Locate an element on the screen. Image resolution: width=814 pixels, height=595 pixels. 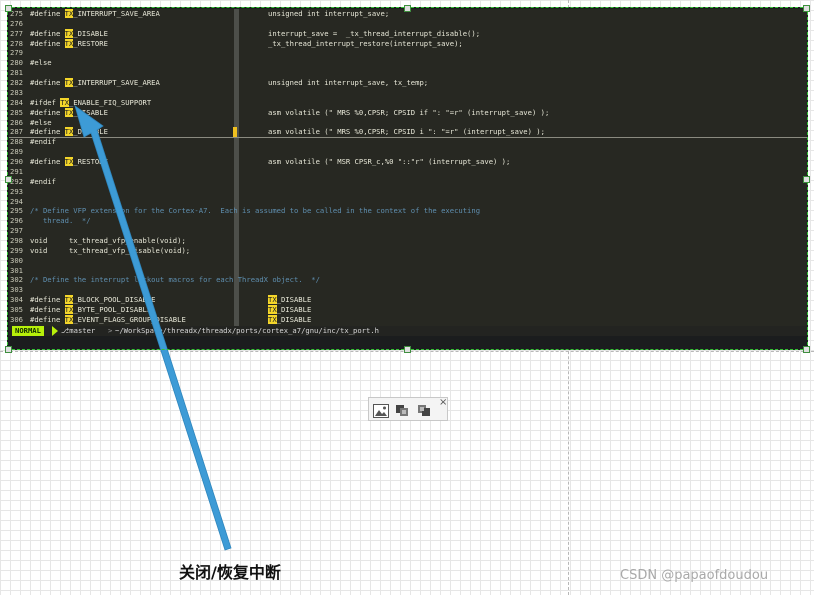
code-text: #else is located at coordinates (41, 123).